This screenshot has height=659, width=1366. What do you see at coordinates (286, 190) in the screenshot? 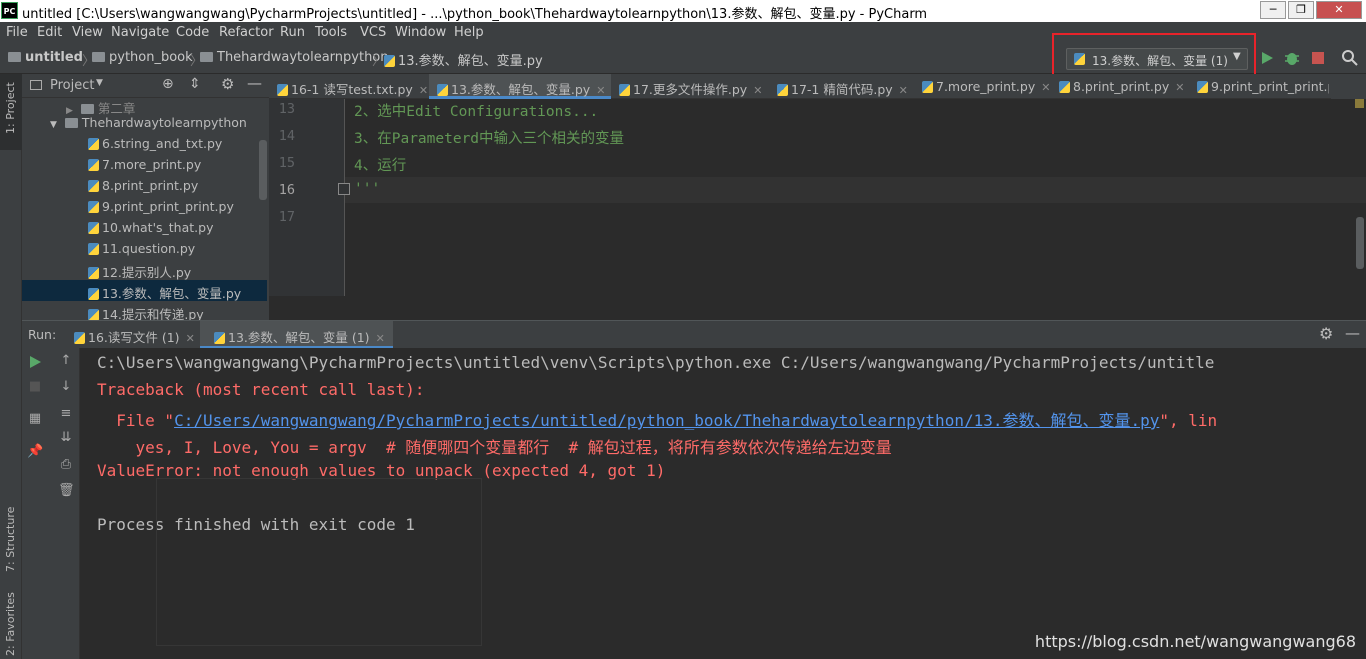
I see `line-number: 16` at bounding box center [286, 190].